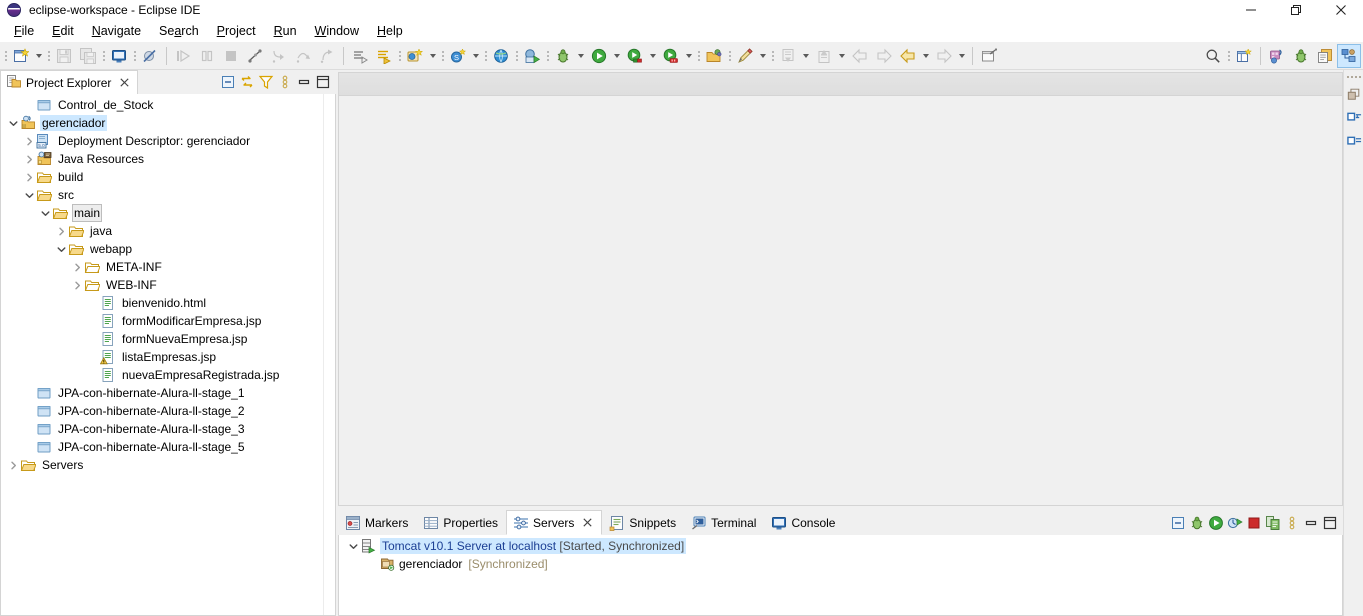 The height and width of the screenshot is (616, 1363). What do you see at coordinates (532, 56) in the screenshot?
I see `run-on-server-button` at bounding box center [532, 56].